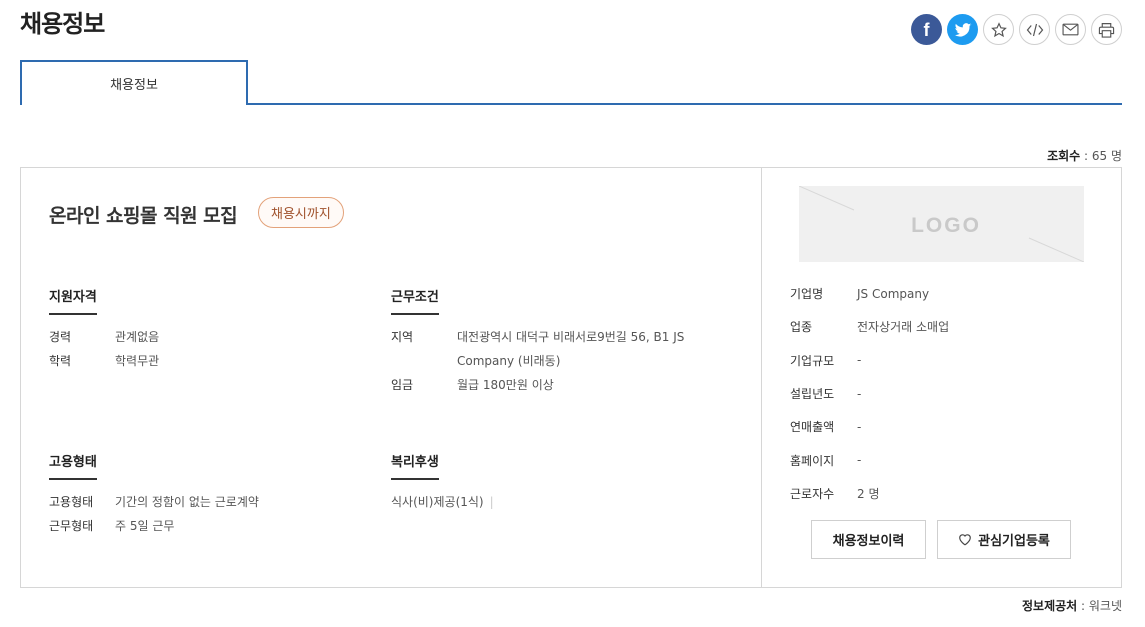 The image size is (1145, 627). I want to click on info-key: 업종, so click(801, 327).